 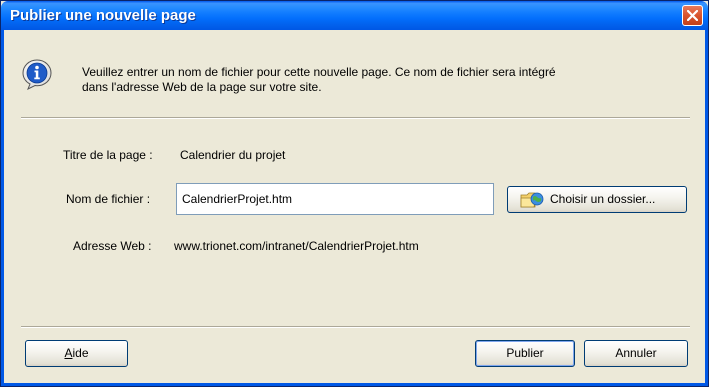 I want to click on web-address-label: Adresse Web :, so click(x=112, y=246).